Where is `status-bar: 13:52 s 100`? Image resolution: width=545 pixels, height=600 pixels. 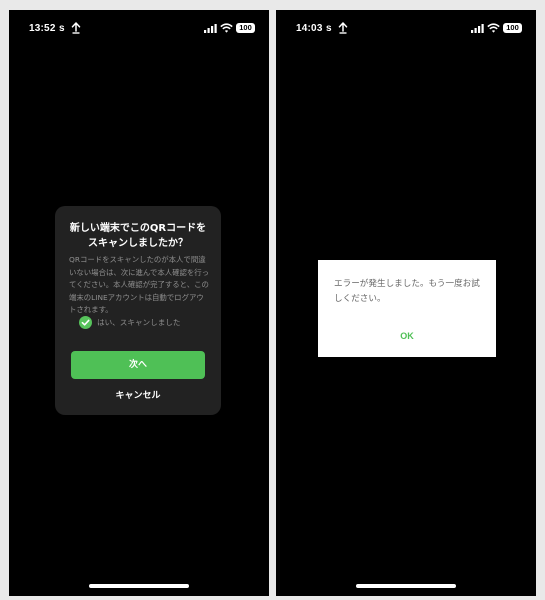 status-bar: 13:52 s 100 is located at coordinates (139, 27).